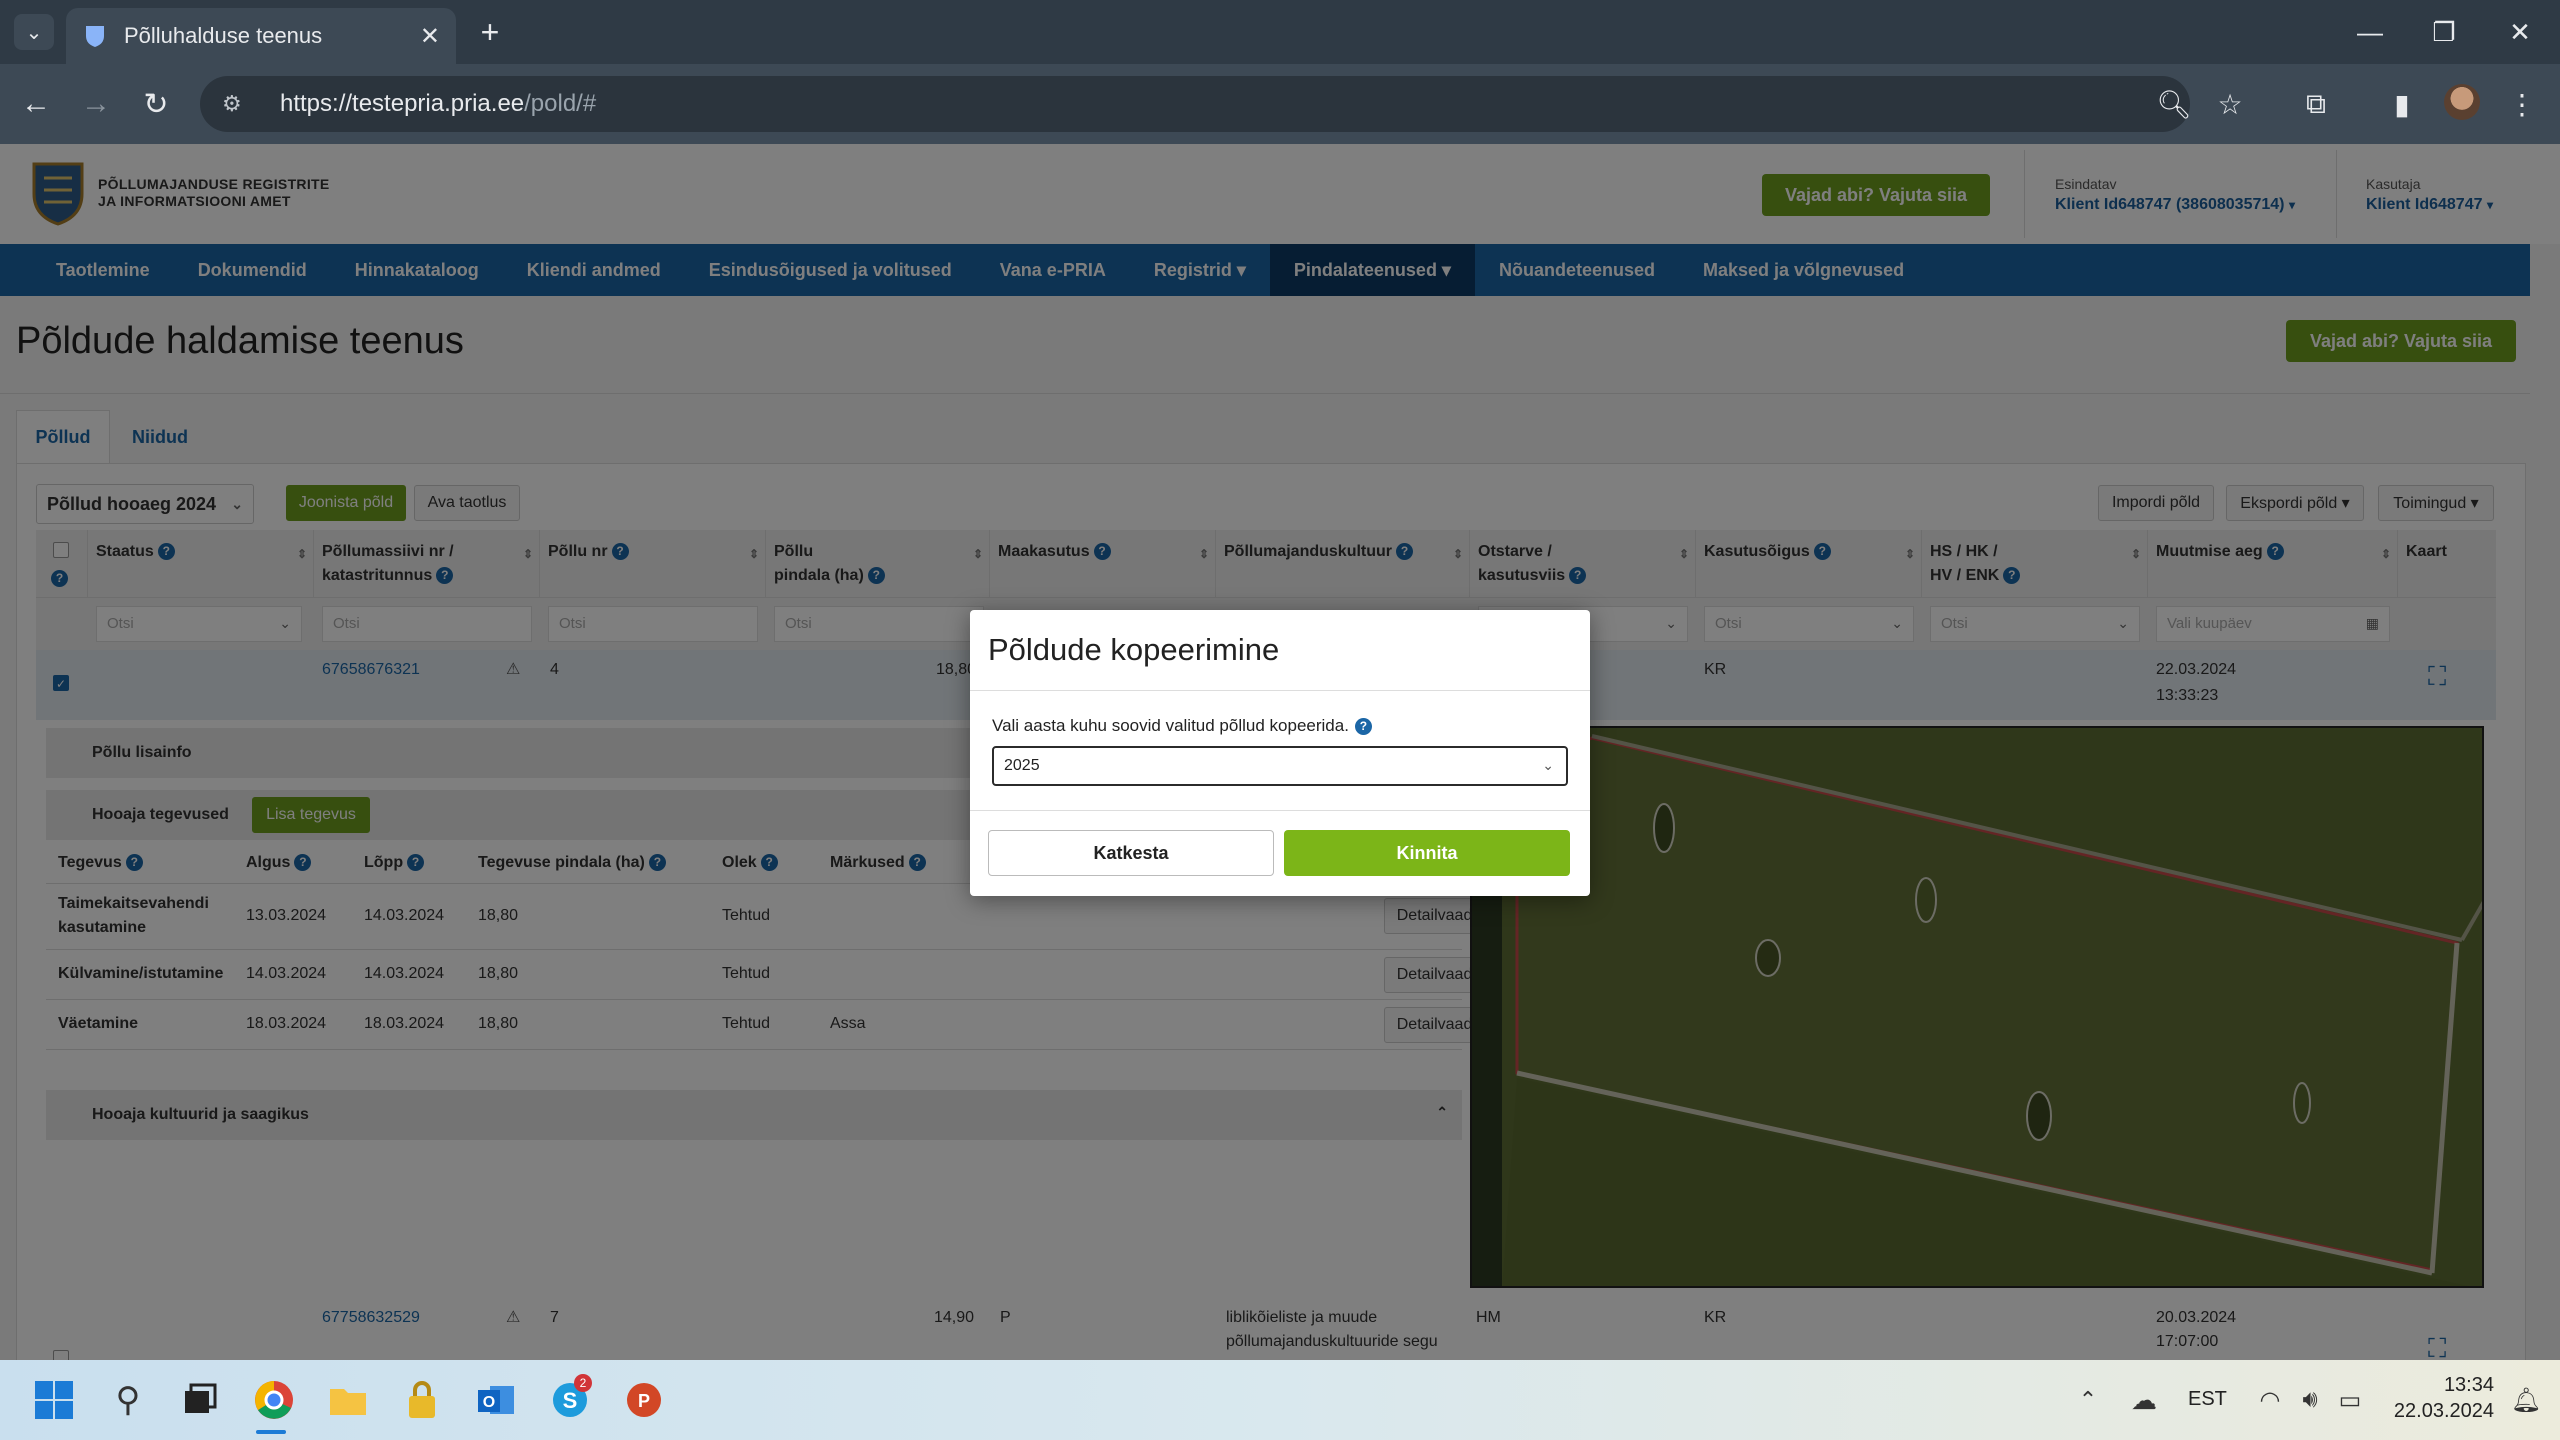 The width and height of the screenshot is (2560, 1440). I want to click on minimize-button: —, so click(2370, 32).